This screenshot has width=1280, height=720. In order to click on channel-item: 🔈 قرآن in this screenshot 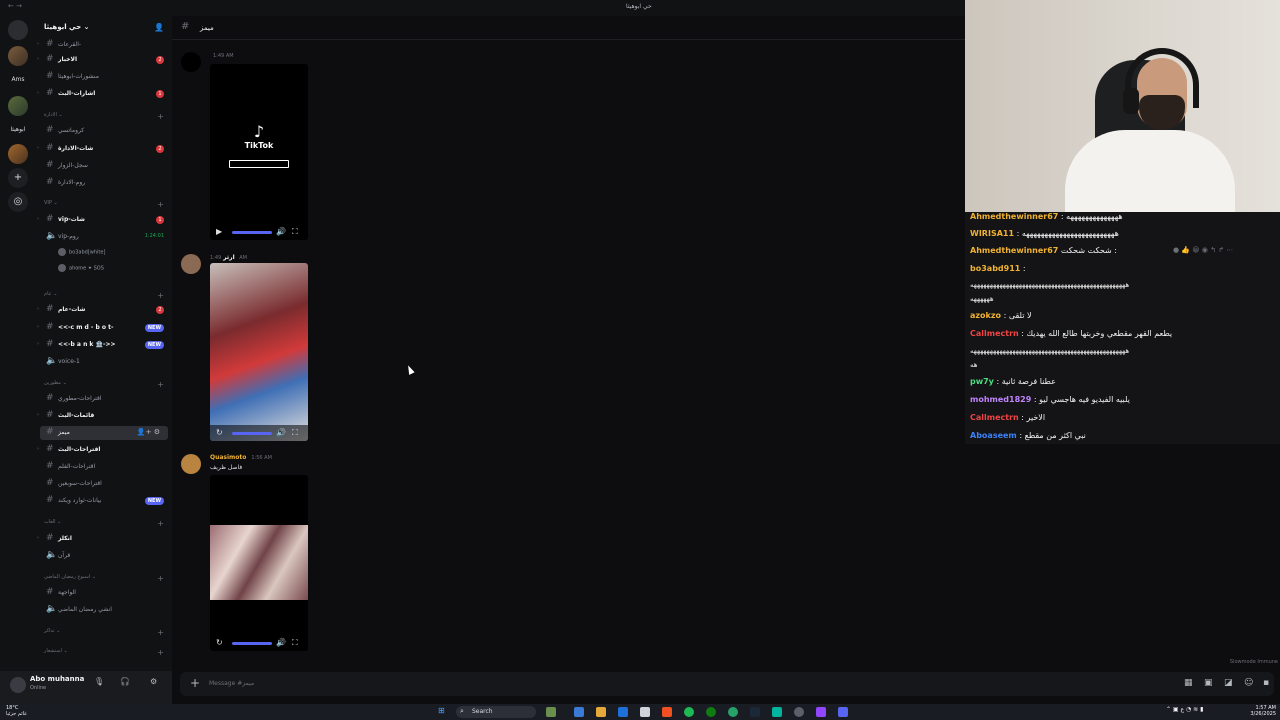, I will do `click(104, 556)`.